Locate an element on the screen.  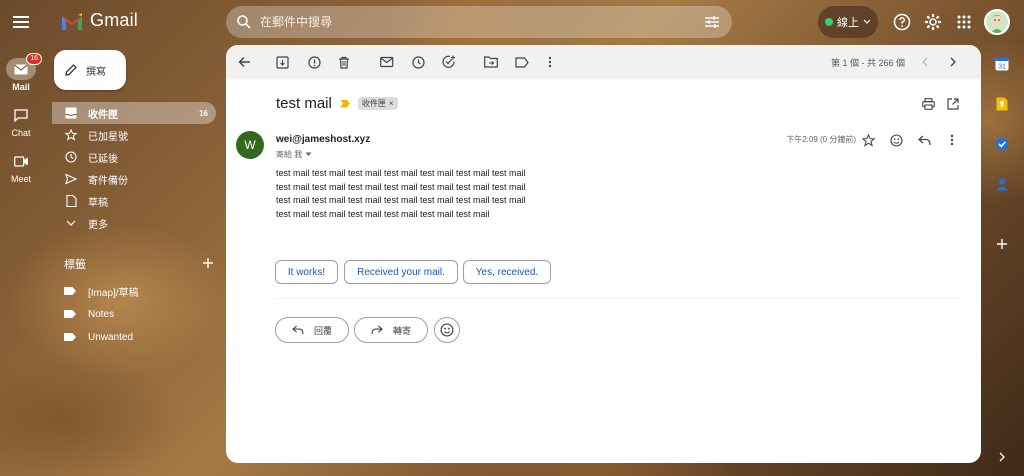
show-side-panel-button is located at coordinates (1002, 457).